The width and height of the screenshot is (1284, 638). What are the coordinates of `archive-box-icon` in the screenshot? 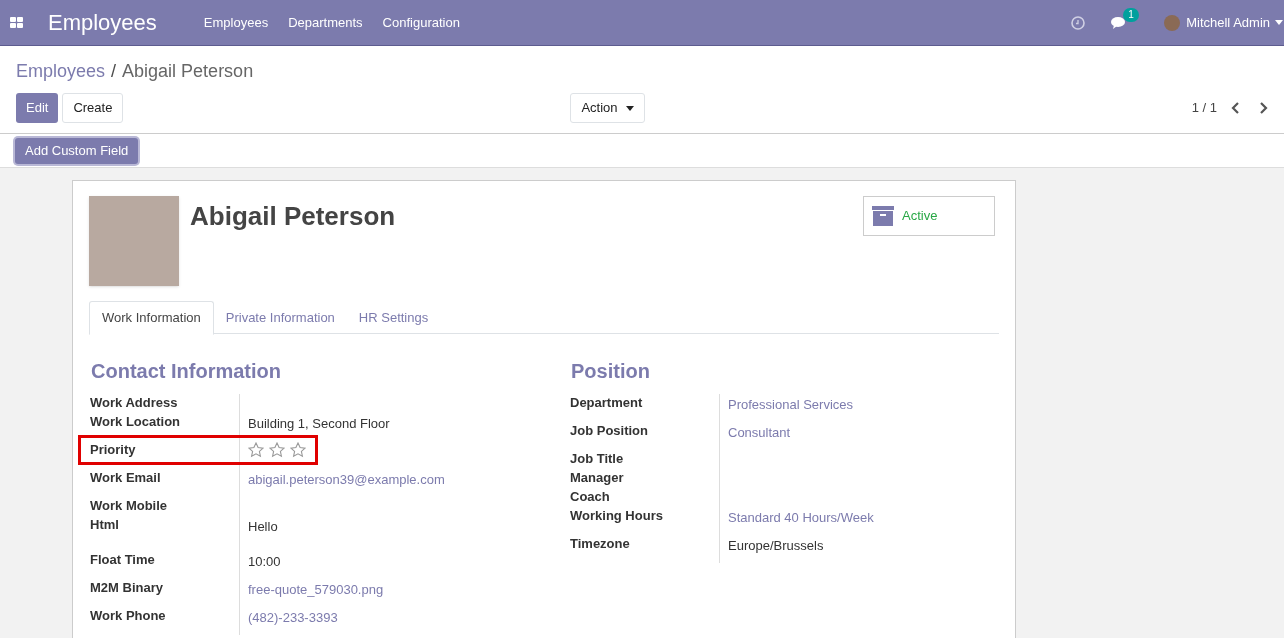 It's located at (883, 216).